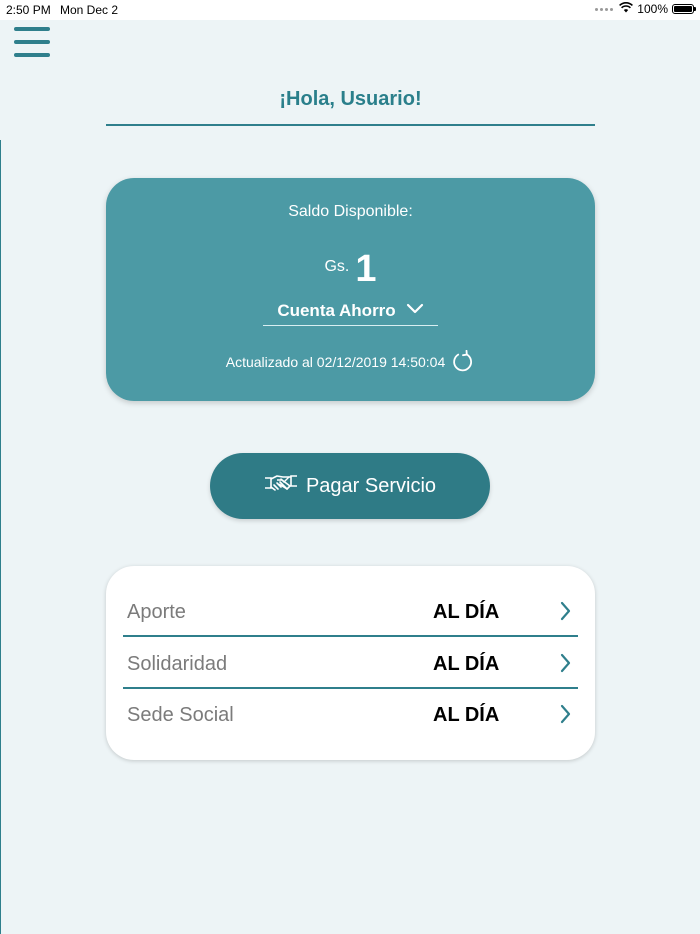 Image resolution: width=700 pixels, height=934 pixels. I want to click on last-updated-text: Actualizado al 02/12/2019 14:50:04, so click(335, 362).